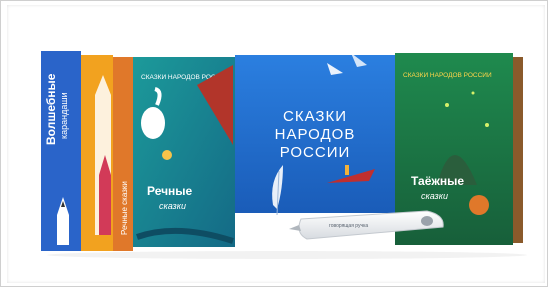 The width and height of the screenshot is (548, 288). Describe the element at coordinates (64, 115) in the screenshot. I see `magic-pencils-subtitle: карандаши` at that location.